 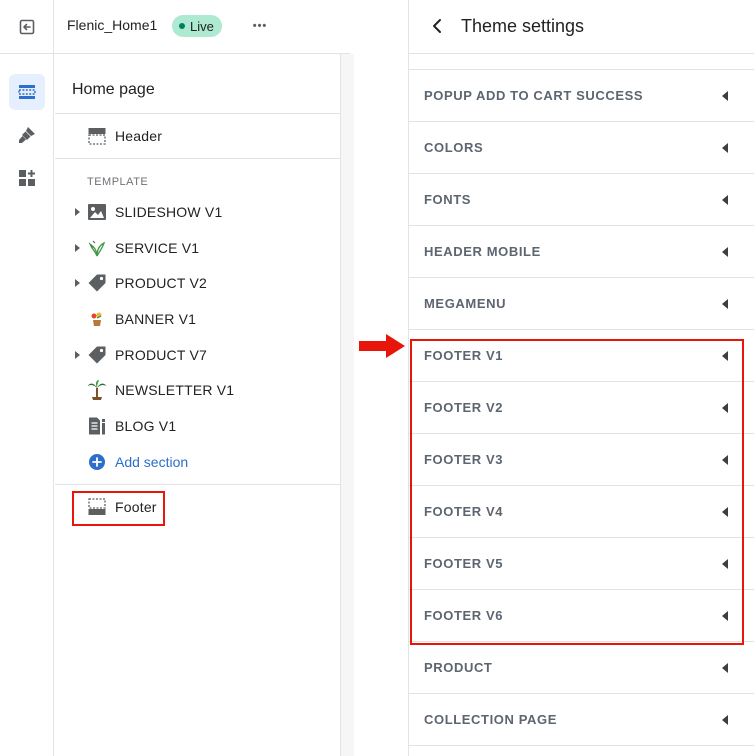 What do you see at coordinates (156, 319) in the screenshot?
I see `section-label: BANNER V1` at bounding box center [156, 319].